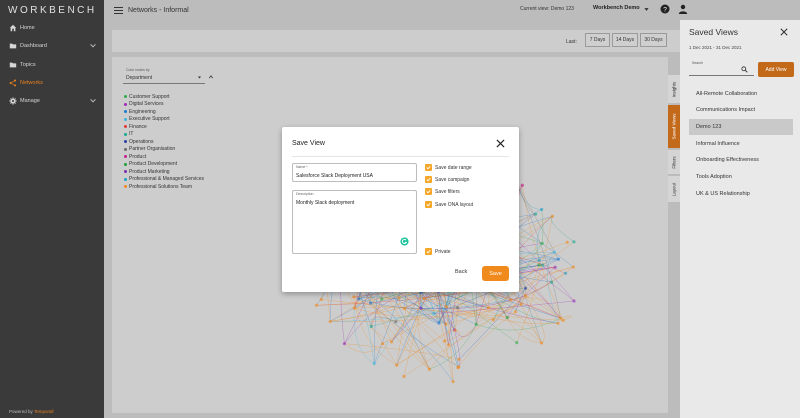  I want to click on save-button: Save, so click(495, 273).